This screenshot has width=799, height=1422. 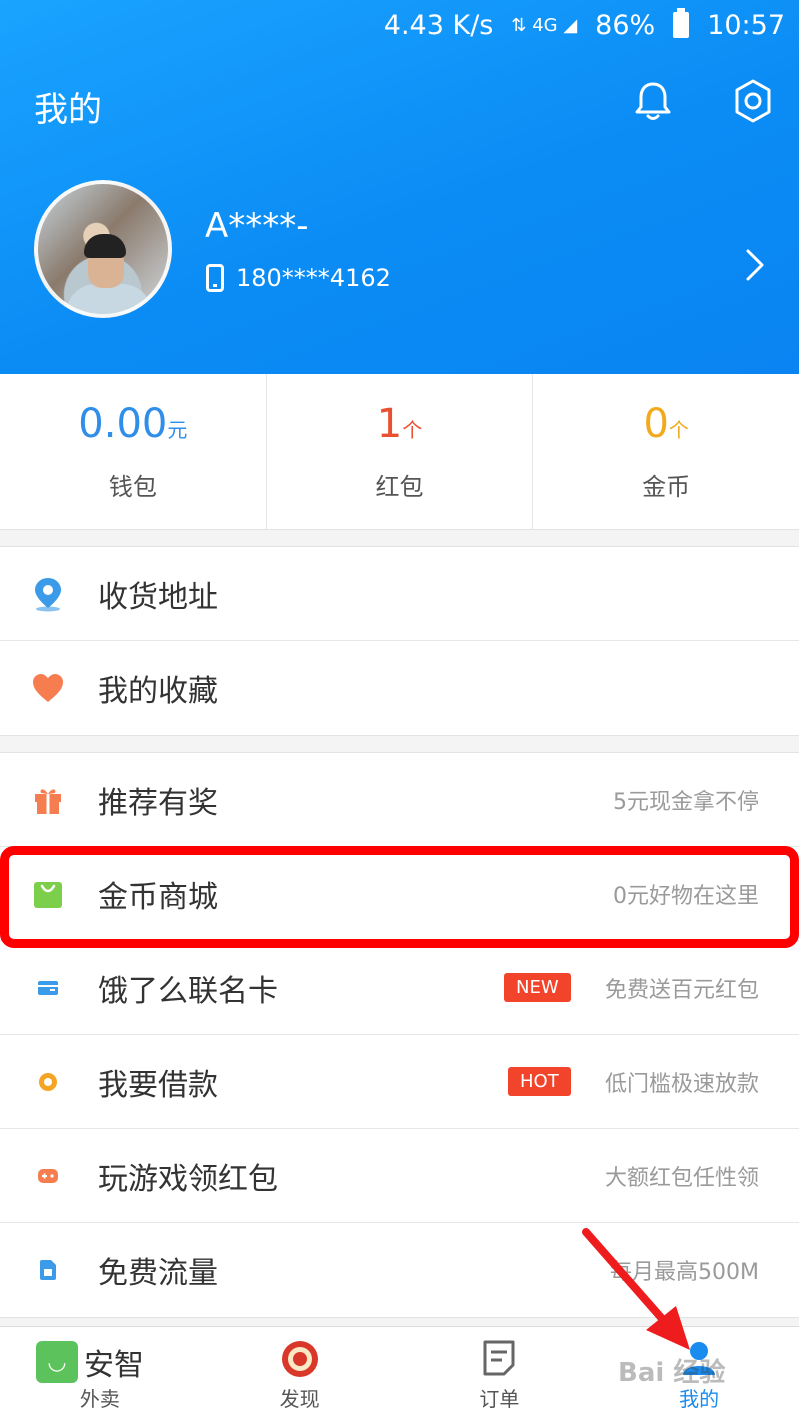 I want to click on tab-discover: 发现, so click(x=300, y=1374).